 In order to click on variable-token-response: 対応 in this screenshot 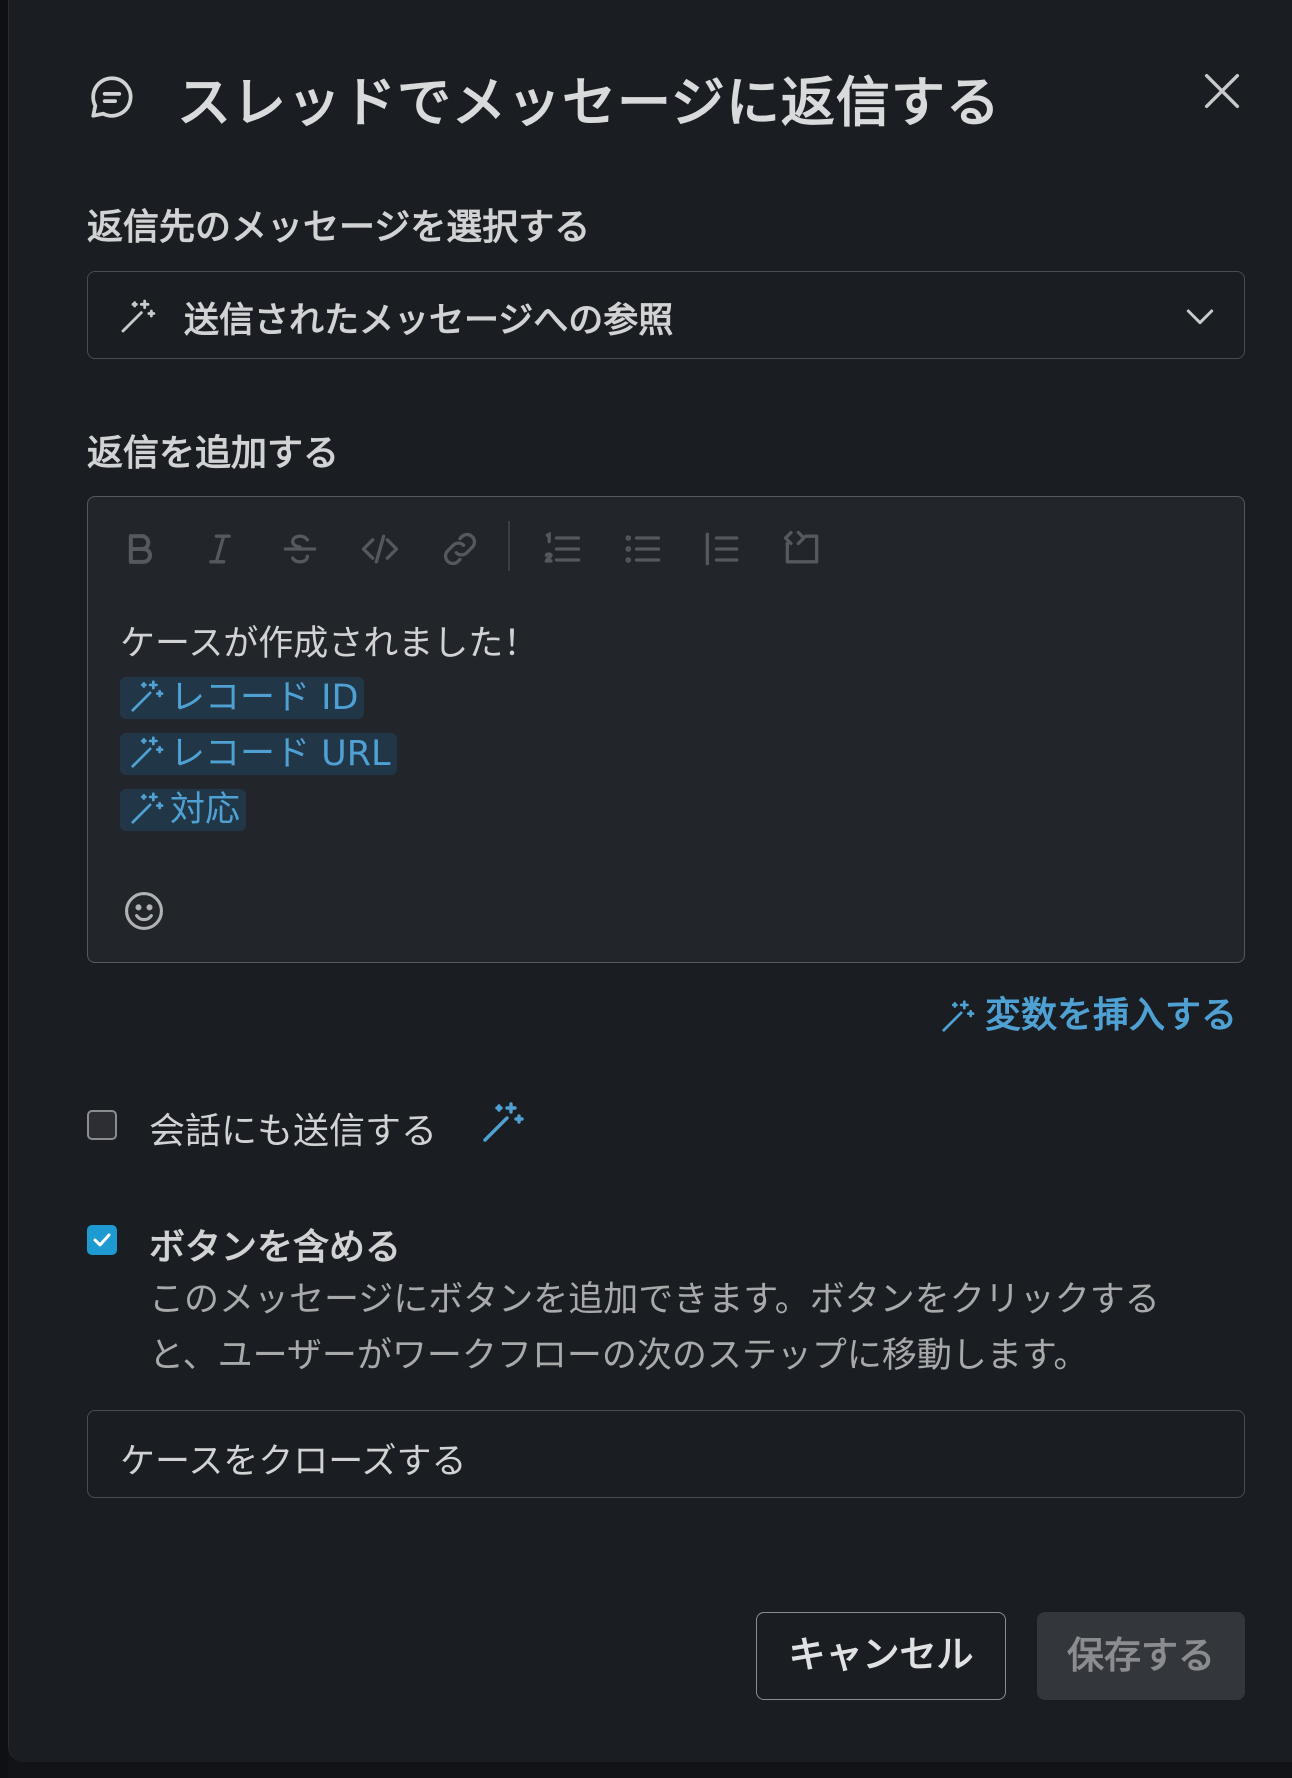, I will do `click(183, 810)`.